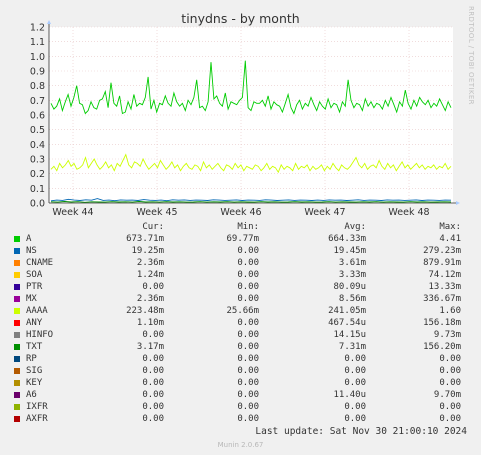 This screenshot has height=455, width=481. Describe the element at coordinates (40, 263) in the screenshot. I see `legend-name: CNAME` at that location.